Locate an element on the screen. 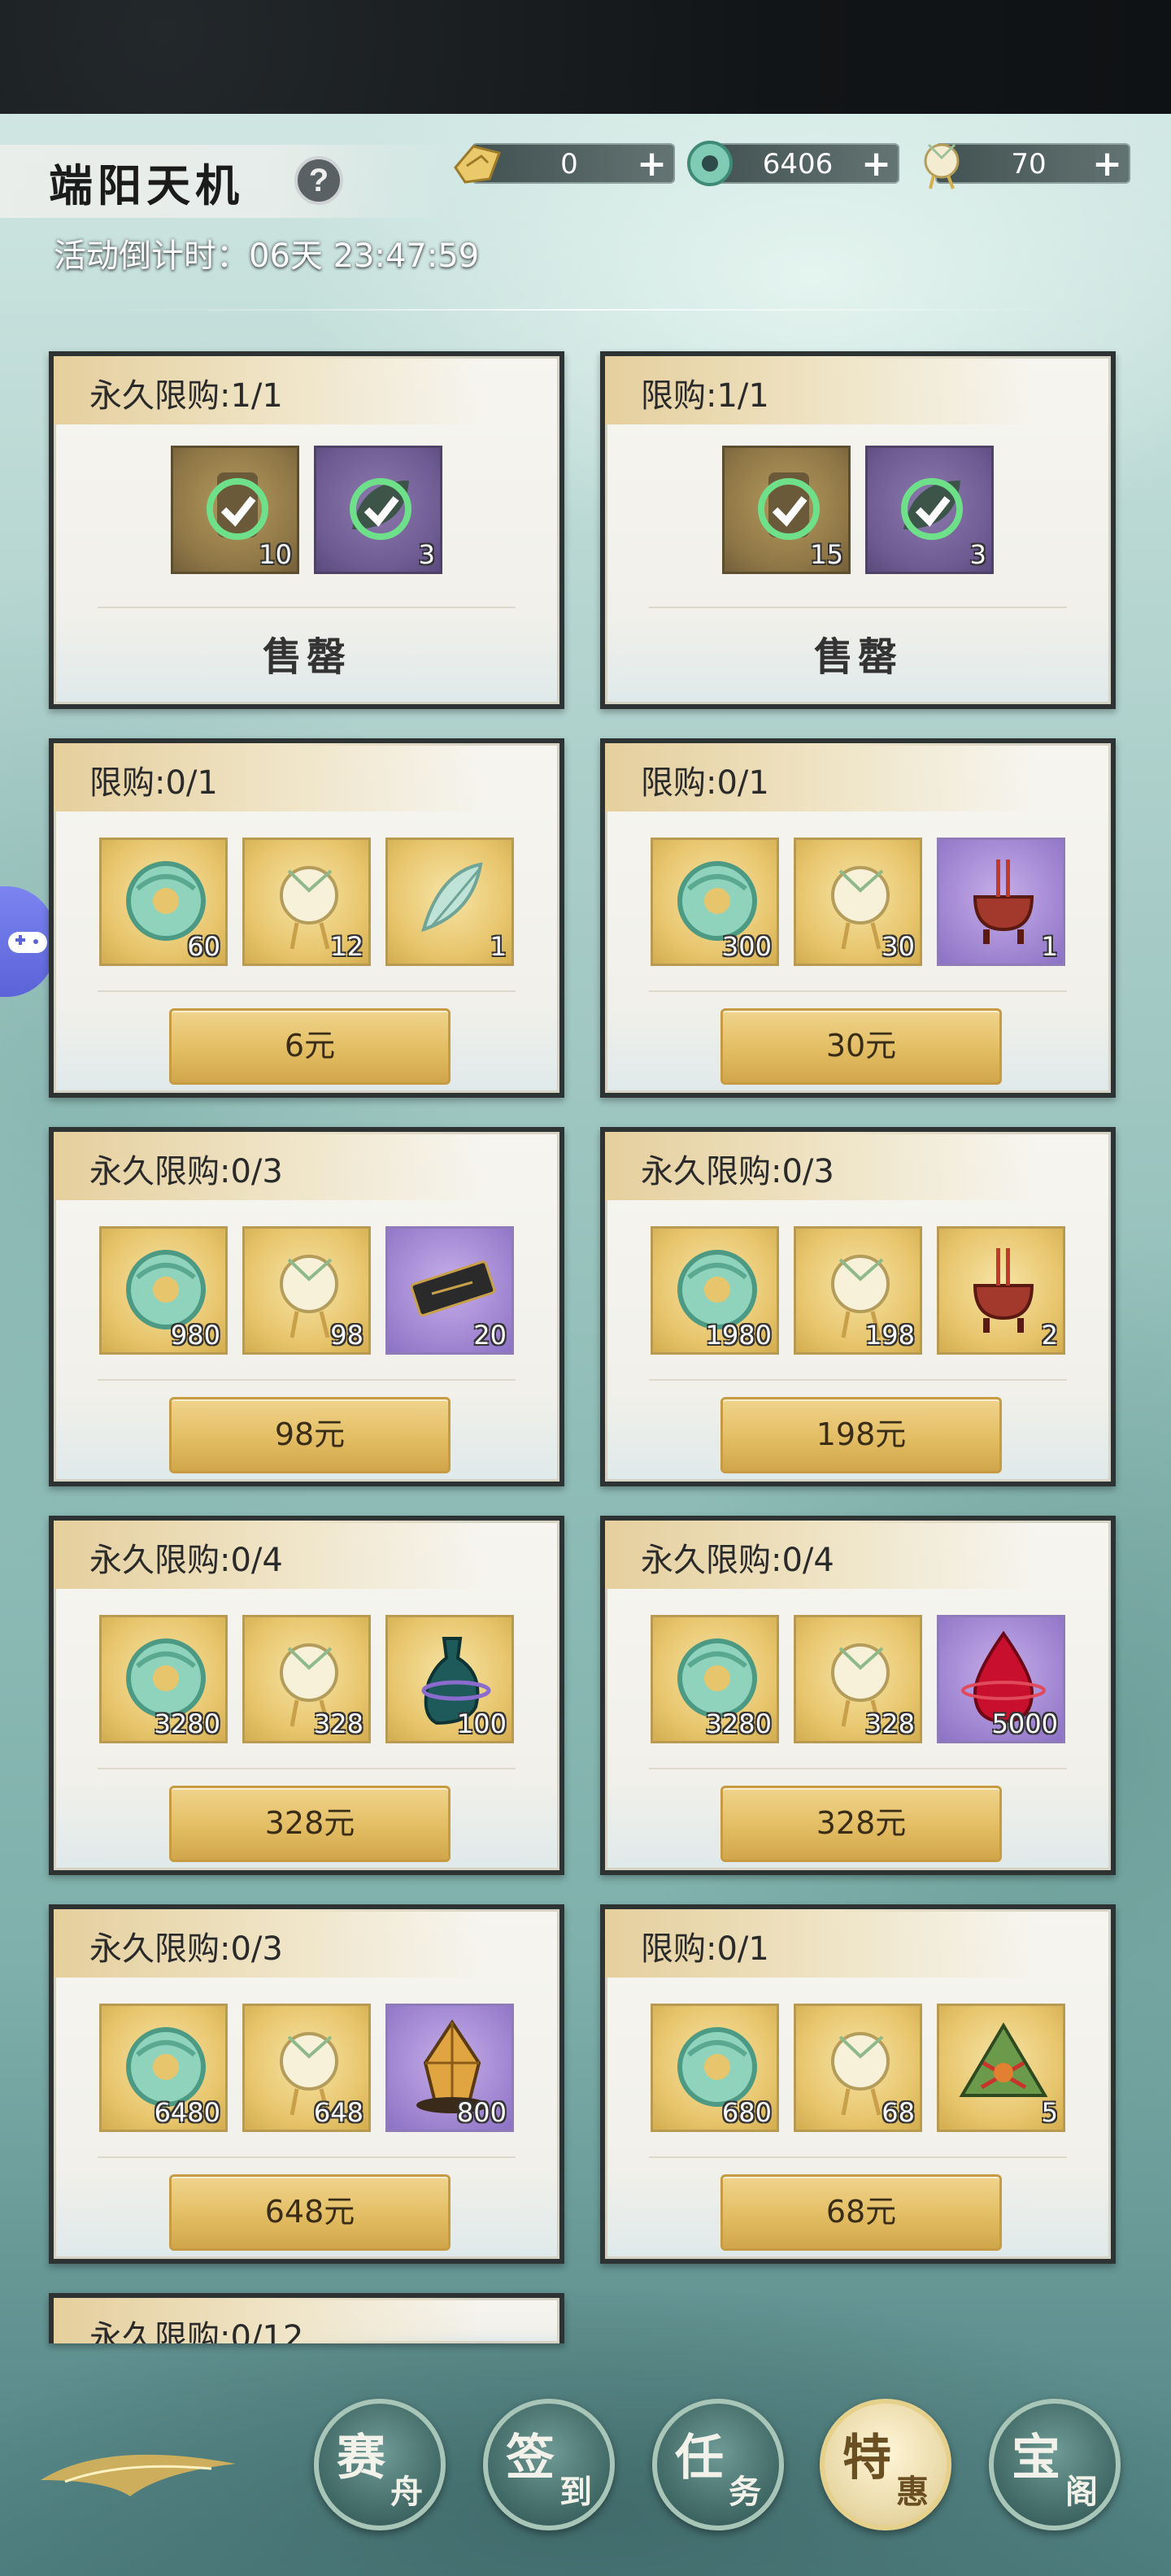 This screenshot has width=1171, height=2576. item-quantity: 30 is located at coordinates (899, 947).